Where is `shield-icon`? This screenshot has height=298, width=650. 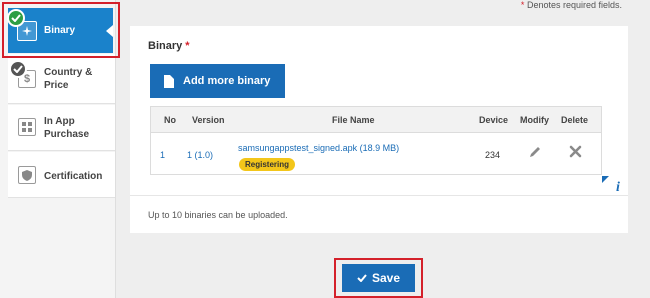
shield-icon is located at coordinates (27, 175).